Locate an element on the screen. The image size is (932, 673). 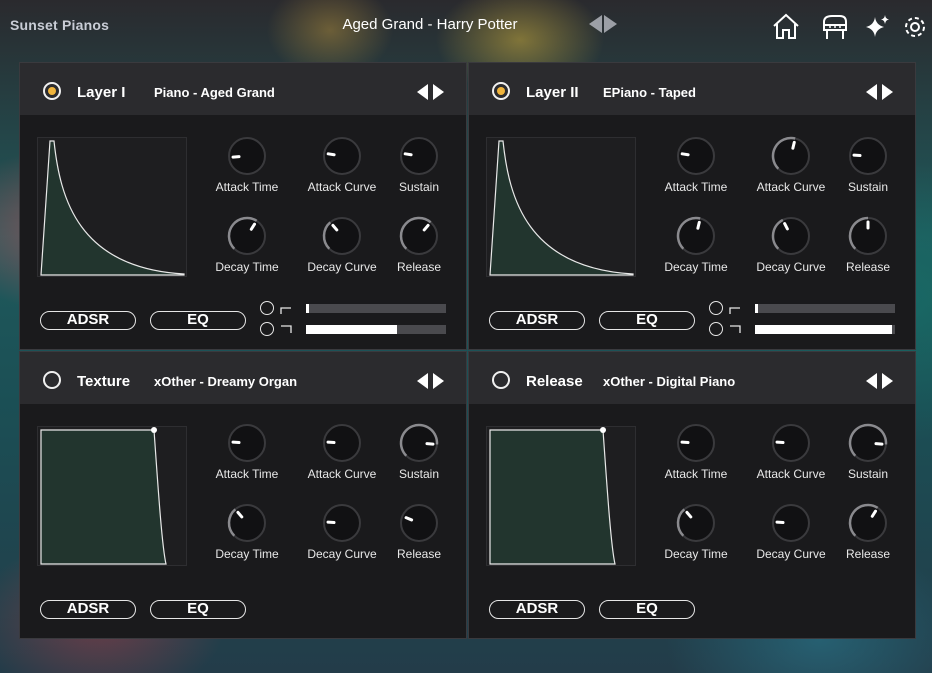
sparkle-icon is located at coordinates (878, 27).